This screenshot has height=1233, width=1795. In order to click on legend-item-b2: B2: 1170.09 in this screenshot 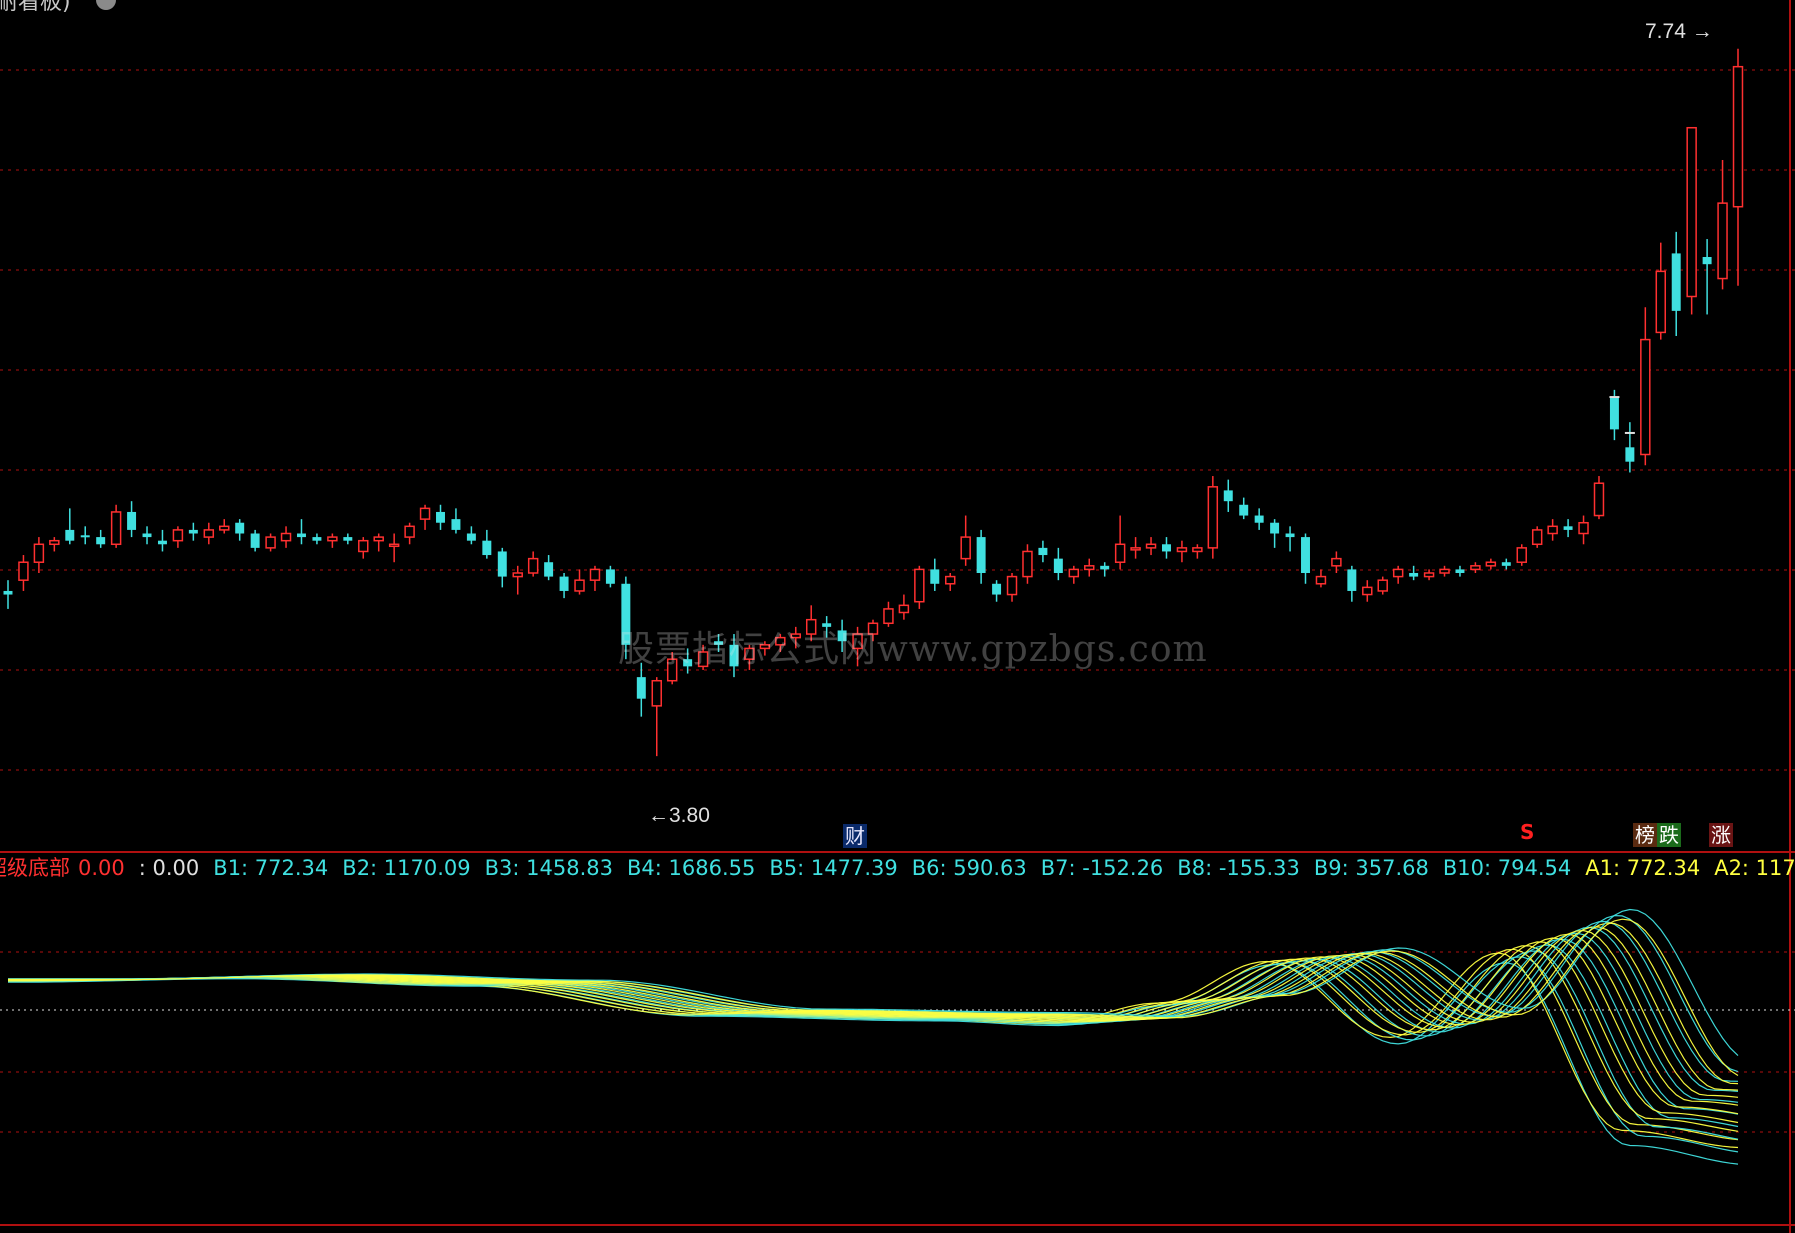, I will do `click(406, 868)`.